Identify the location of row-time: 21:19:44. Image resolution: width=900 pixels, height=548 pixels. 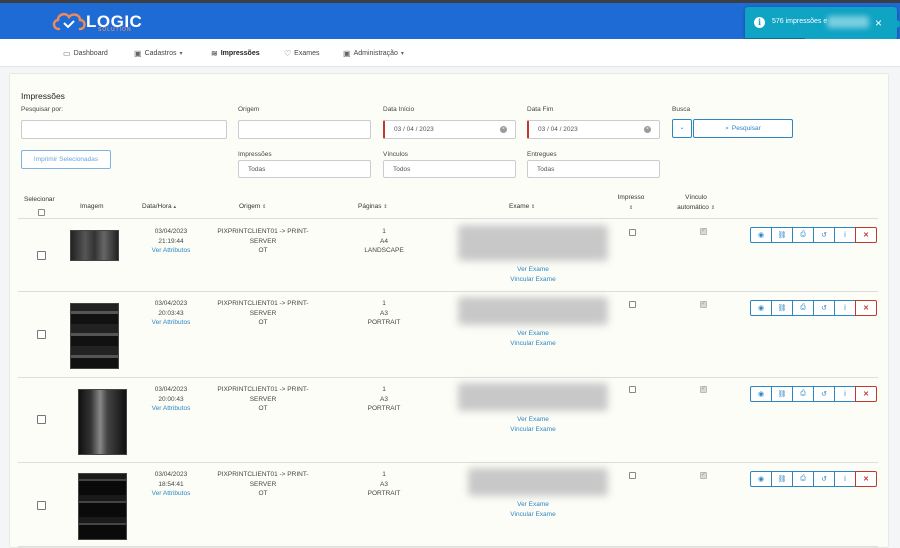
(171, 241).